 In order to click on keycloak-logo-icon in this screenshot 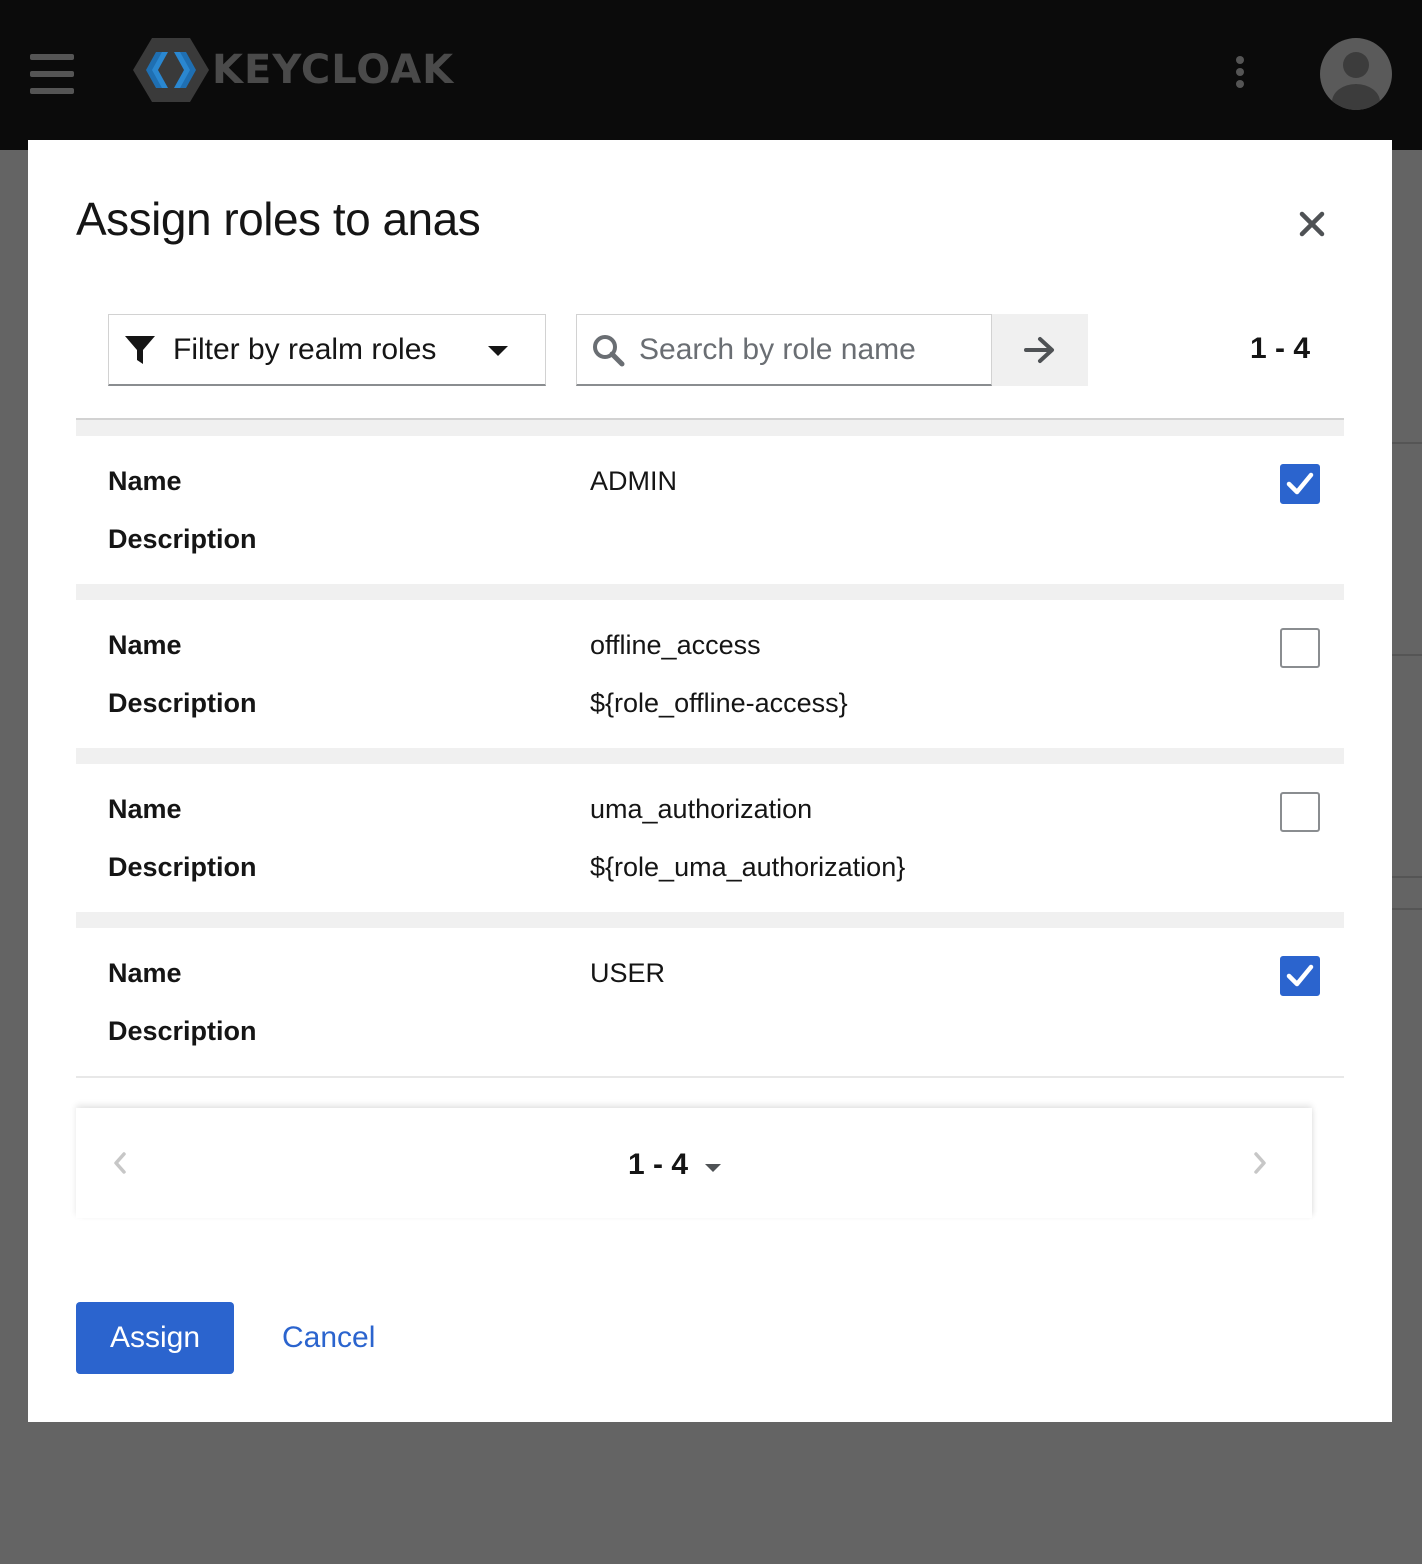, I will do `click(171, 70)`.